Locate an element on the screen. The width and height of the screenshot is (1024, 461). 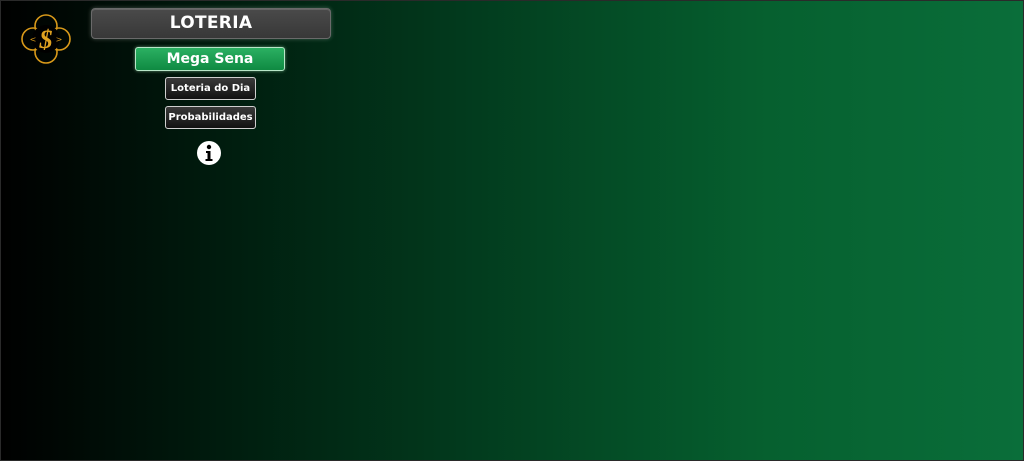
clover-dollar-icon: $ < > is located at coordinates (46, 39).